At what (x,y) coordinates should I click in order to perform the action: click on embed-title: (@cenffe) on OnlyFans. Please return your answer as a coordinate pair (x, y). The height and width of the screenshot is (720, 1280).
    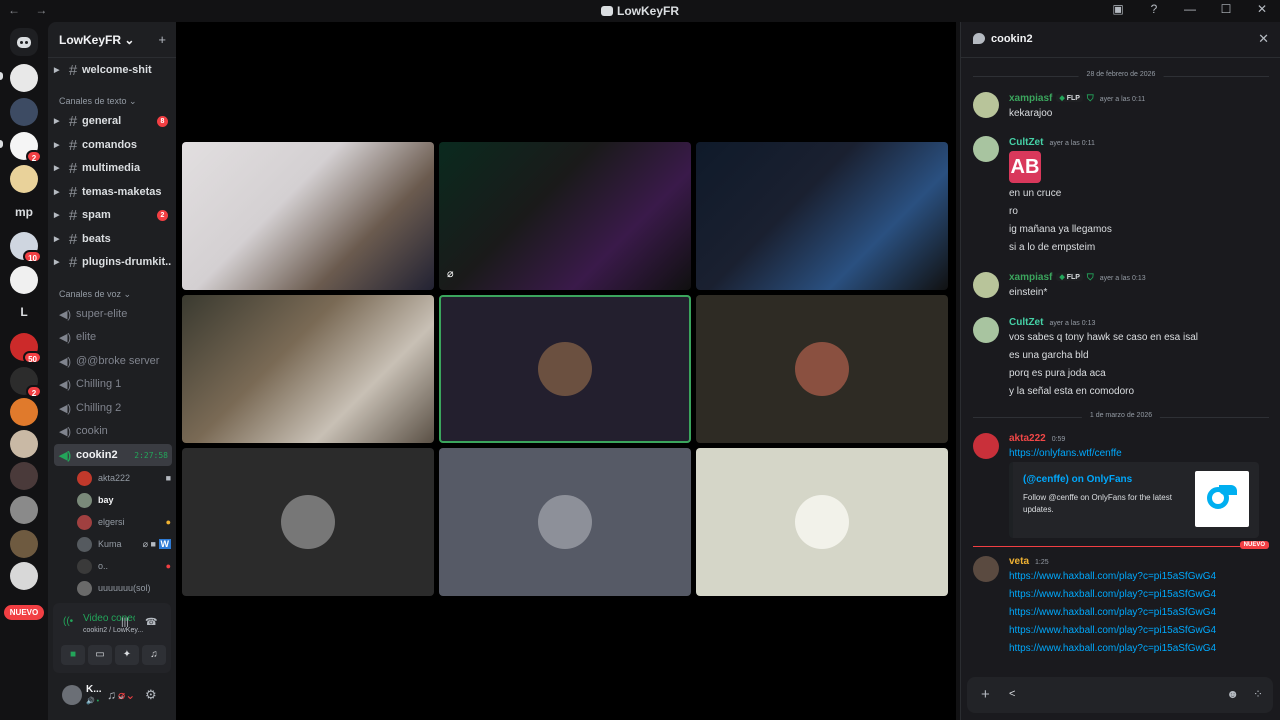
    Looking at the image, I should click on (1077, 479).